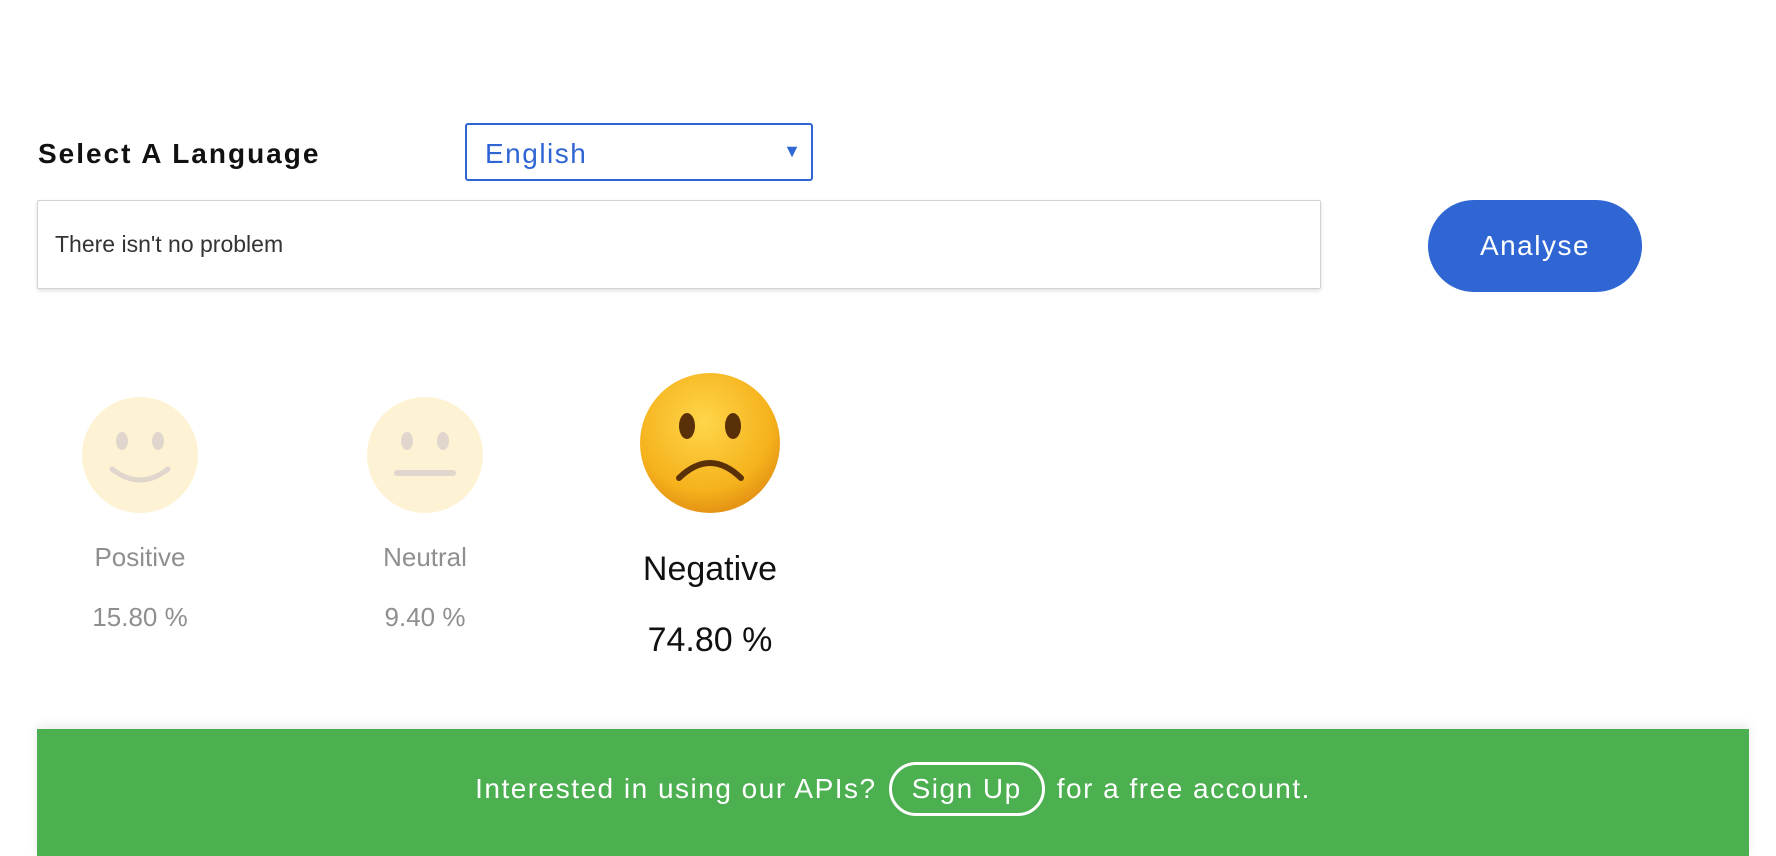  Describe the element at coordinates (425, 617) in the screenshot. I see `sentiment-percent: 9.40 %` at that location.